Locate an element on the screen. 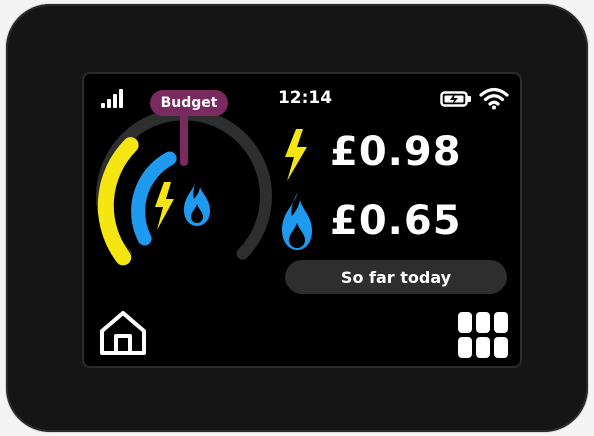 The height and width of the screenshot is (436, 594). wifi-icon is located at coordinates (494, 98).